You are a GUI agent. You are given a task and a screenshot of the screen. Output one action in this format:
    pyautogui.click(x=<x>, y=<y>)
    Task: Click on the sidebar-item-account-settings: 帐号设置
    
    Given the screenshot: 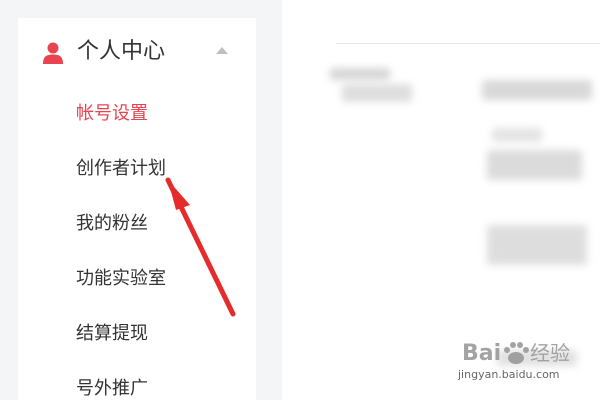 What is the action you would take?
    pyautogui.click(x=161, y=114)
    